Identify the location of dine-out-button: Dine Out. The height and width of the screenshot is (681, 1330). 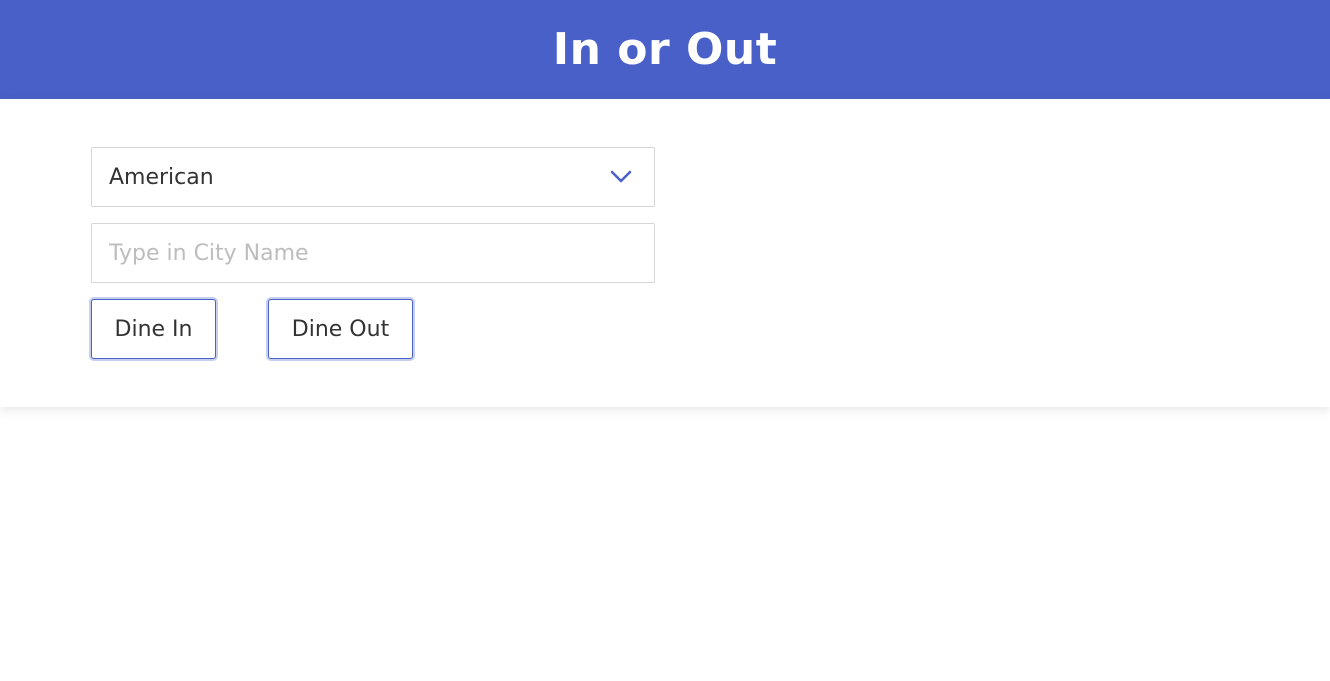
(340, 329).